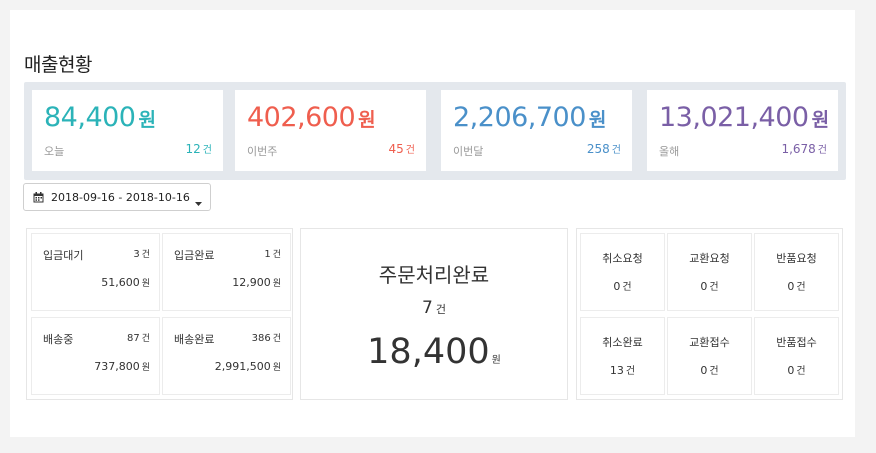 The image size is (876, 453). Describe the element at coordinates (261, 338) in the screenshot. I see `status-count-value: 386` at that location.